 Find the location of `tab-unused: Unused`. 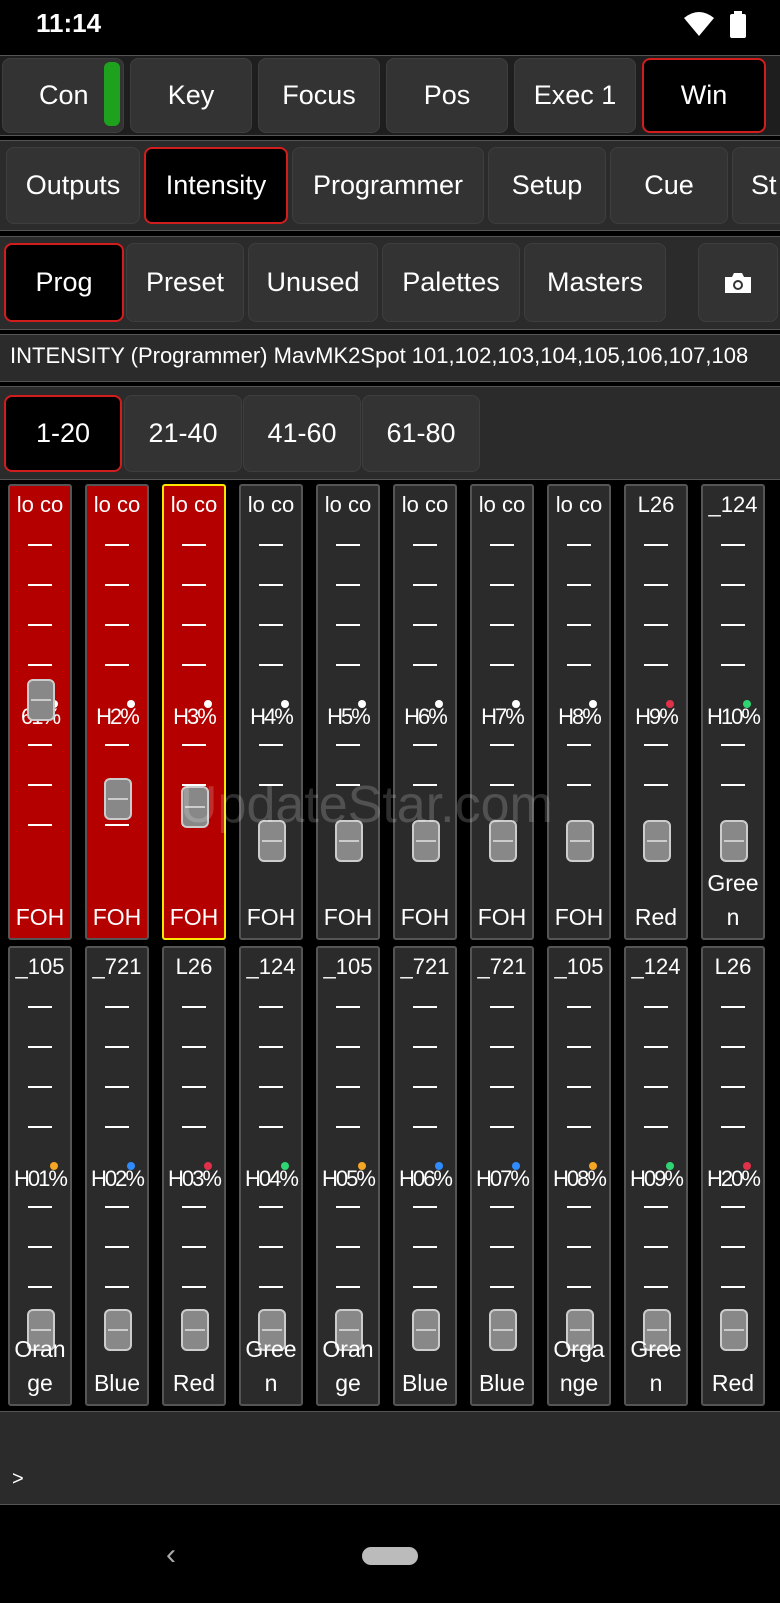

tab-unused: Unused is located at coordinates (313, 282).